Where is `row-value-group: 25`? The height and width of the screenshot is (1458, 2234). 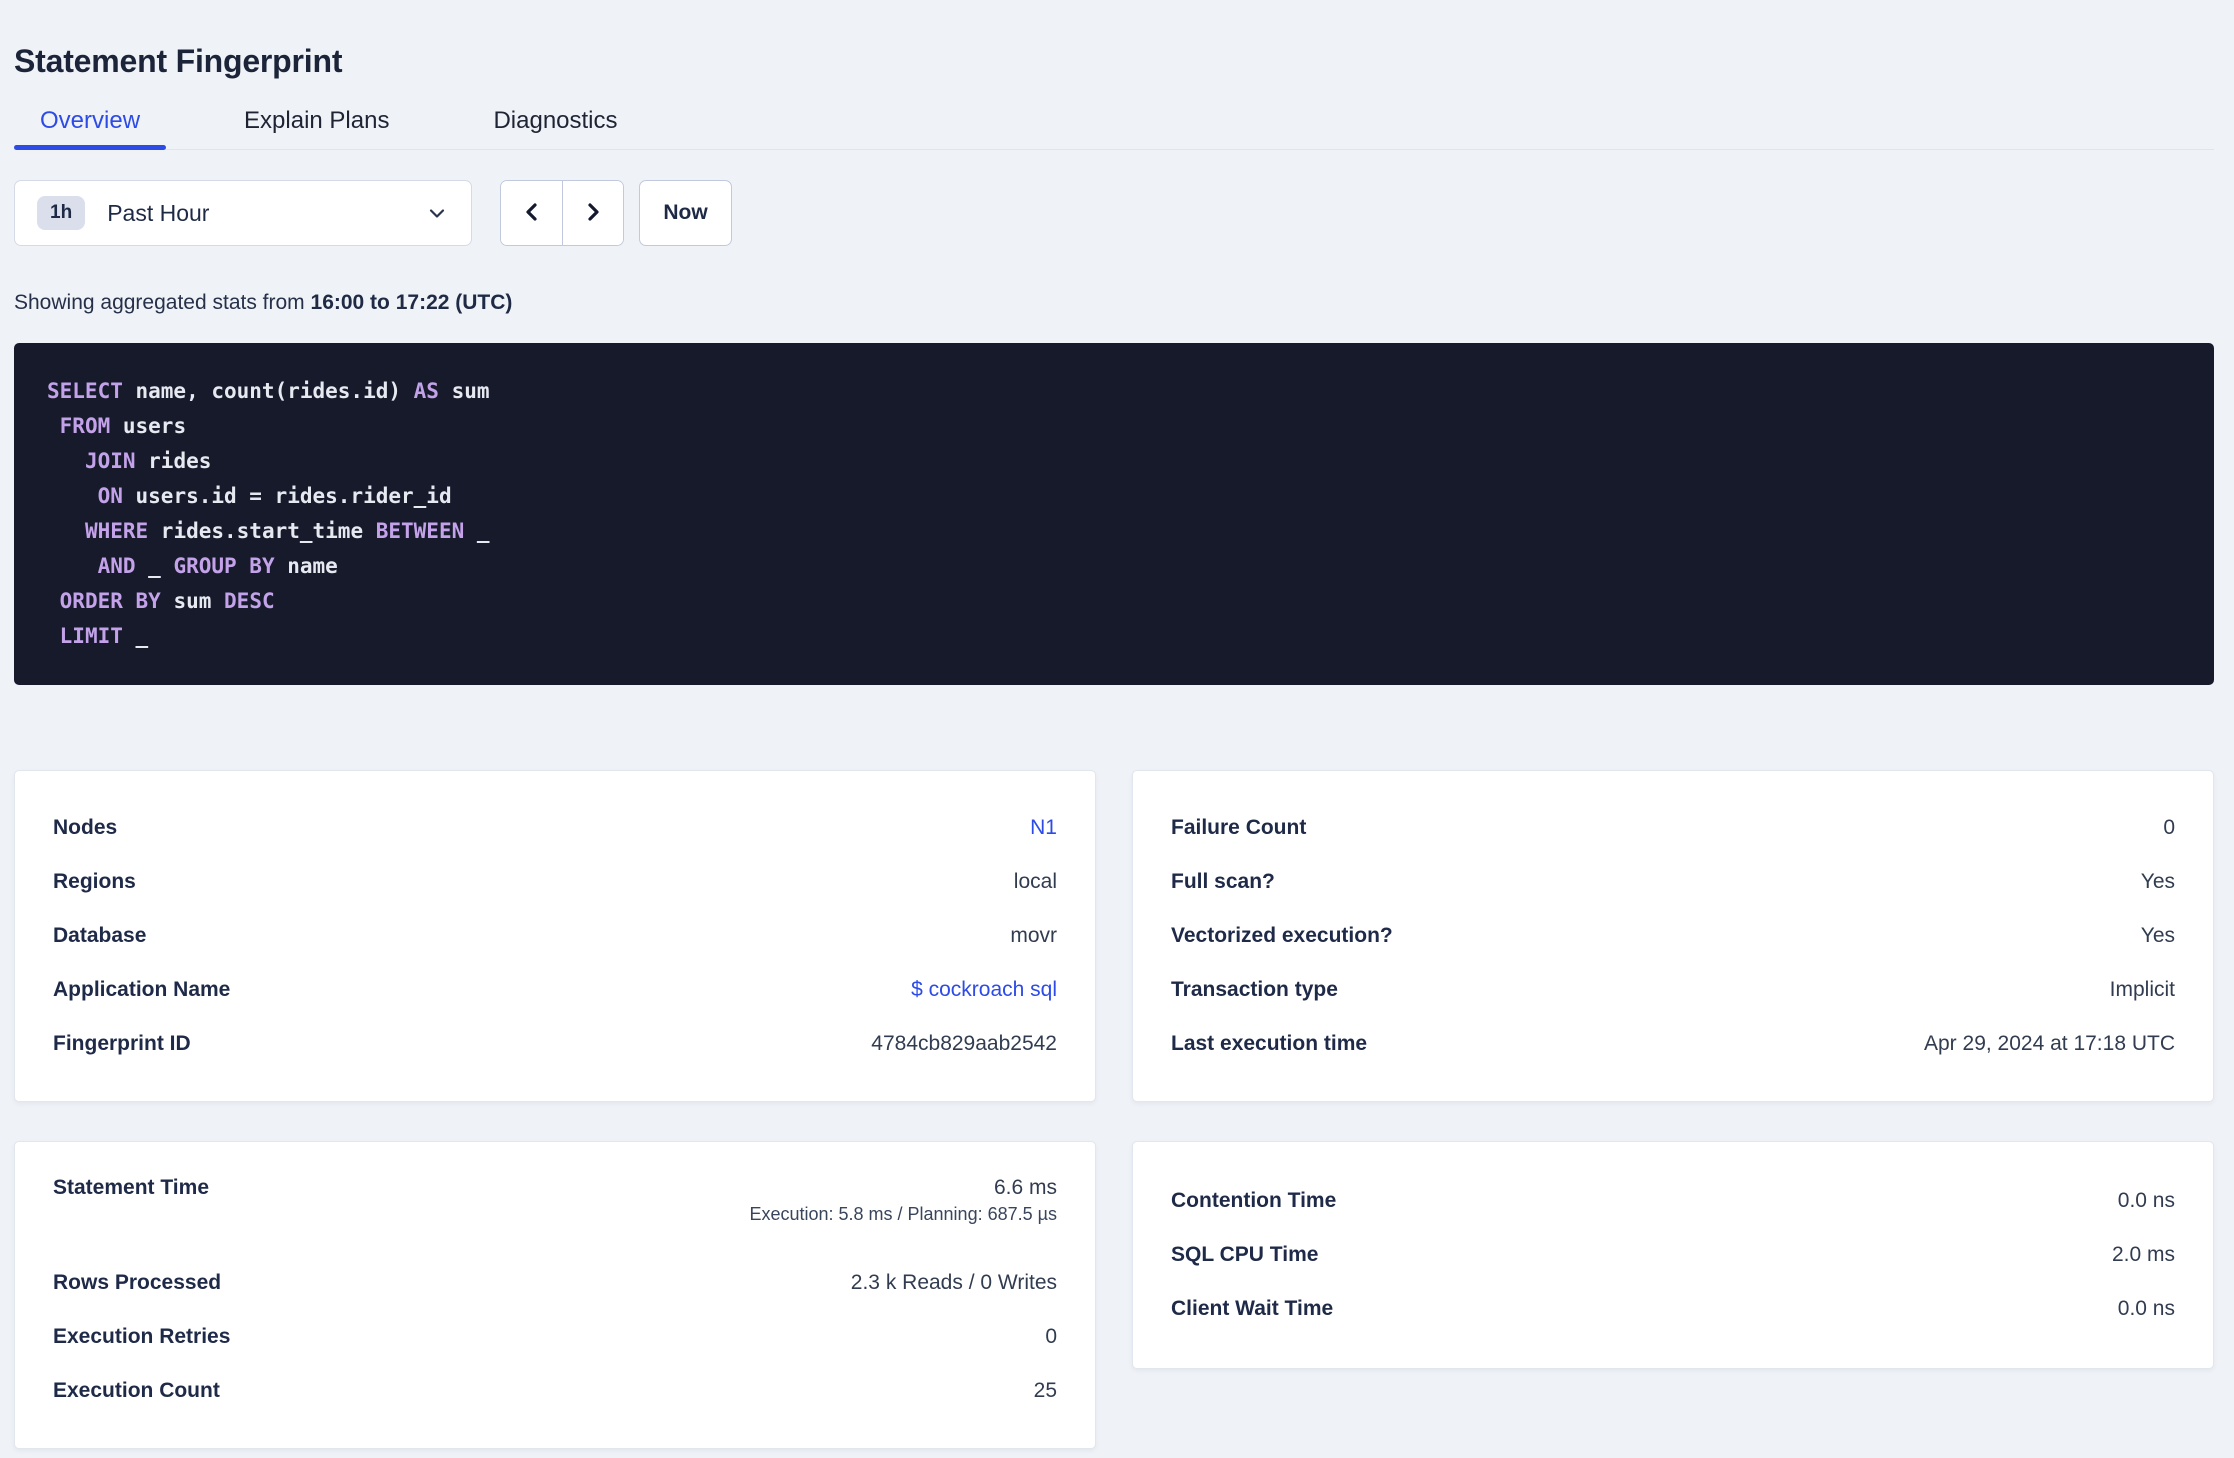
row-value-group: 25 is located at coordinates (1045, 1391).